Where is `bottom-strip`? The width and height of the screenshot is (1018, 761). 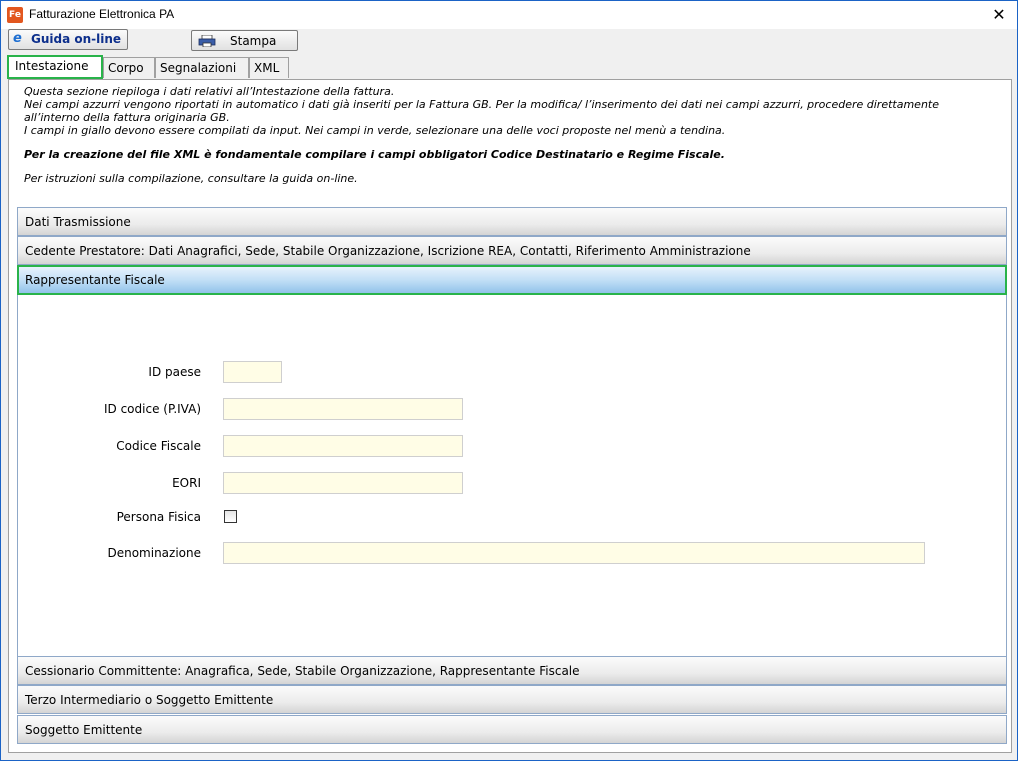
bottom-strip is located at coordinates (509, 756).